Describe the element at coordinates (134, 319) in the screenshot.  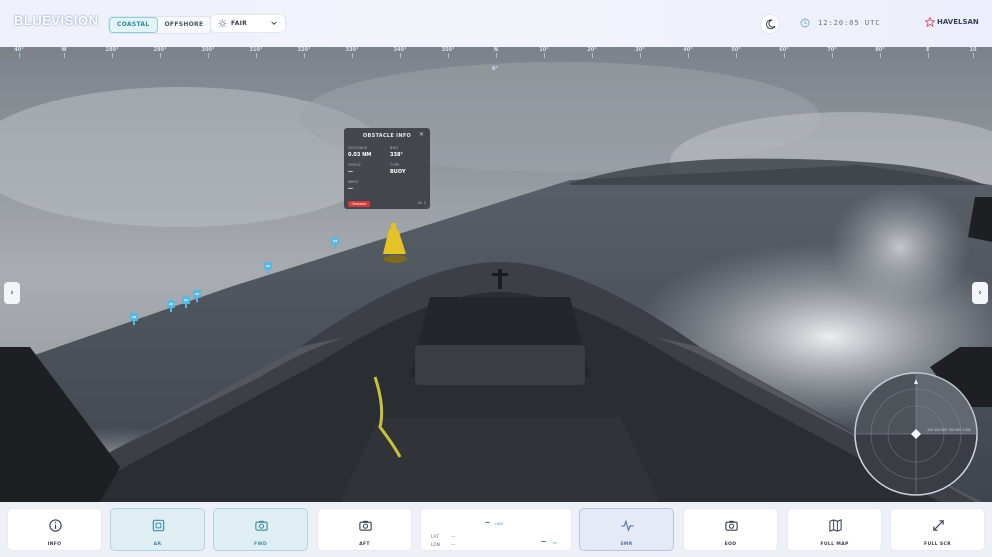
I see `ais-marker: 19` at that location.